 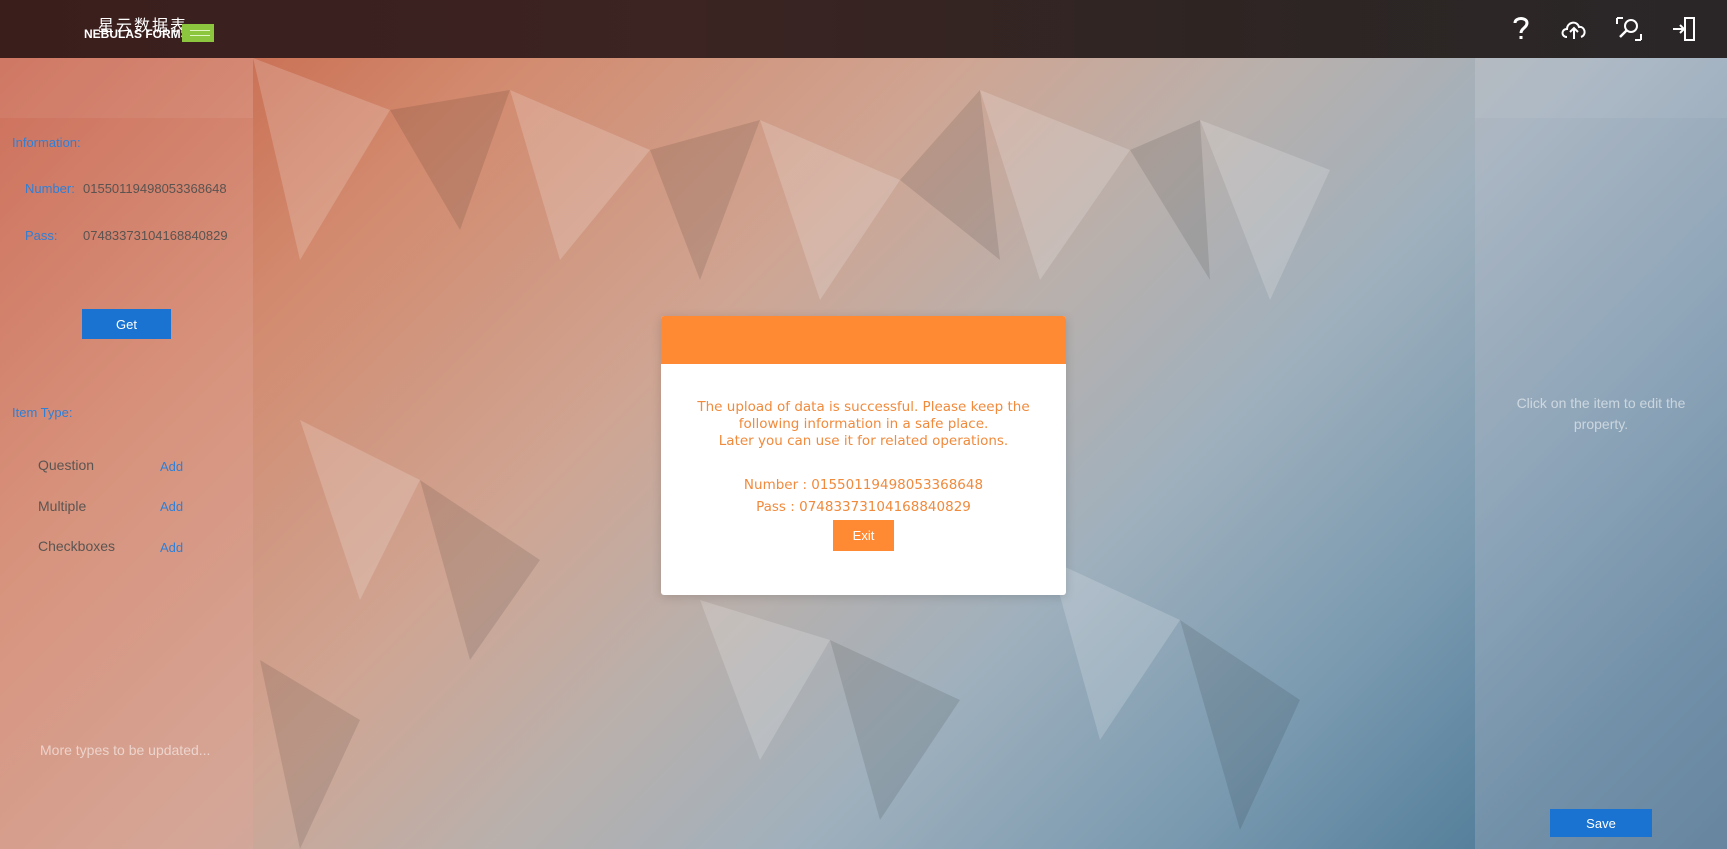 I want to click on dialog-message-line-2: following information in a safe place., so click(x=863, y=424).